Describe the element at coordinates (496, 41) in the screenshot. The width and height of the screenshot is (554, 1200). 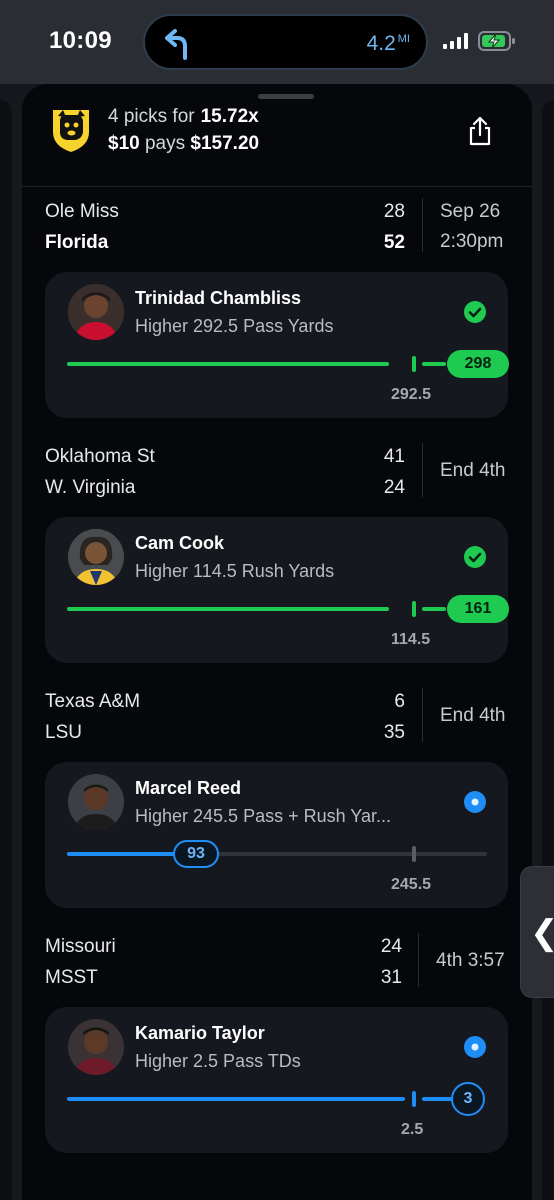
I see `battery-charging-icon` at that location.